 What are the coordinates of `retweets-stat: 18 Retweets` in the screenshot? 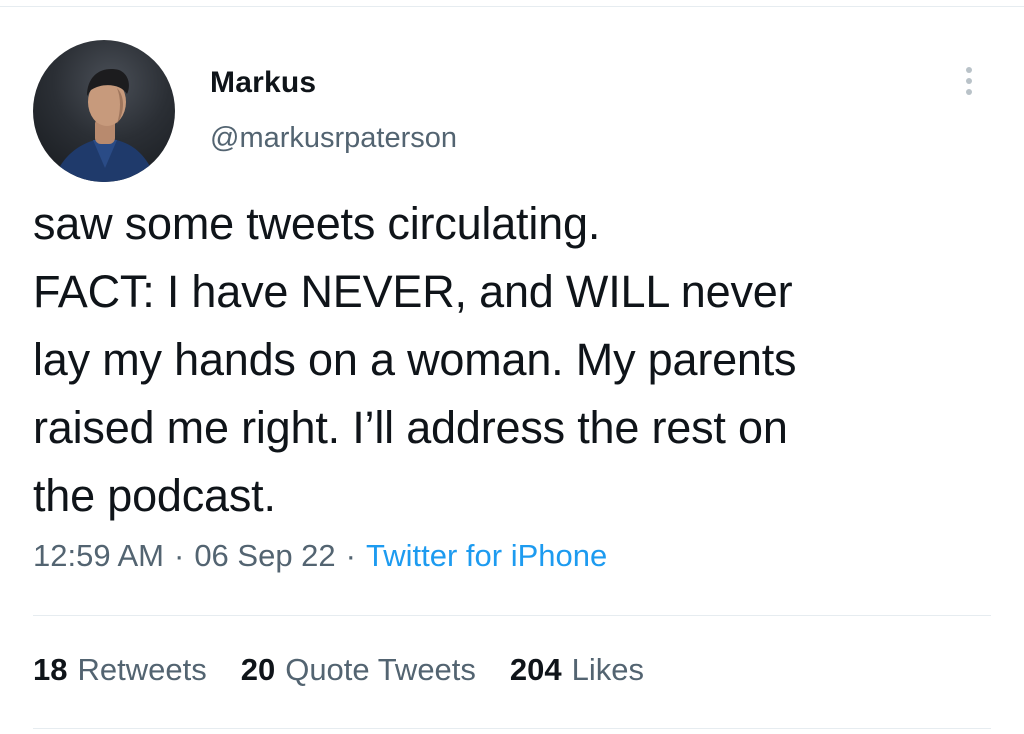 It's located at (120, 670).